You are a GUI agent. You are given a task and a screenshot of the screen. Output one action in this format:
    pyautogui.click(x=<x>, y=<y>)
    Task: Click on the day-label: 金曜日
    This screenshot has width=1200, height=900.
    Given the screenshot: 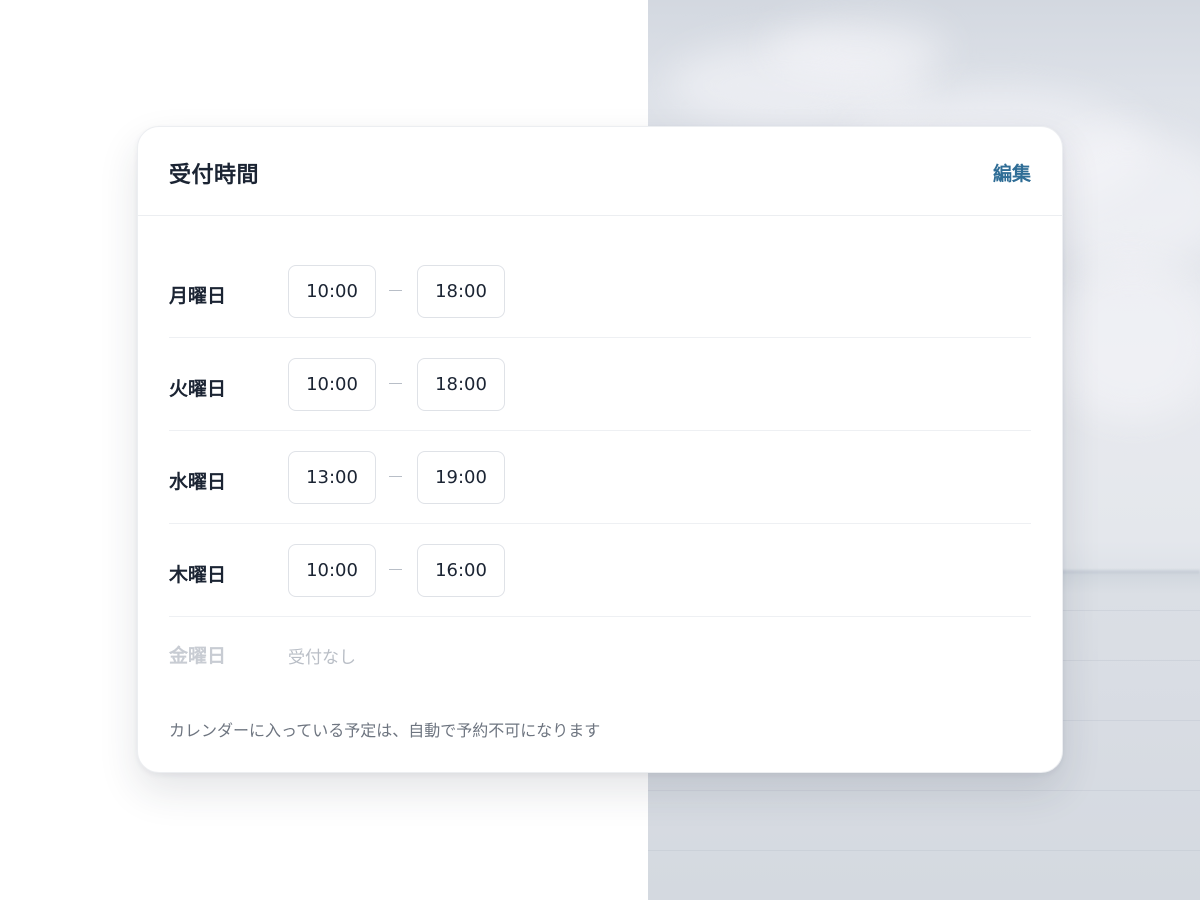 What is the action you would take?
    pyautogui.click(x=198, y=656)
    